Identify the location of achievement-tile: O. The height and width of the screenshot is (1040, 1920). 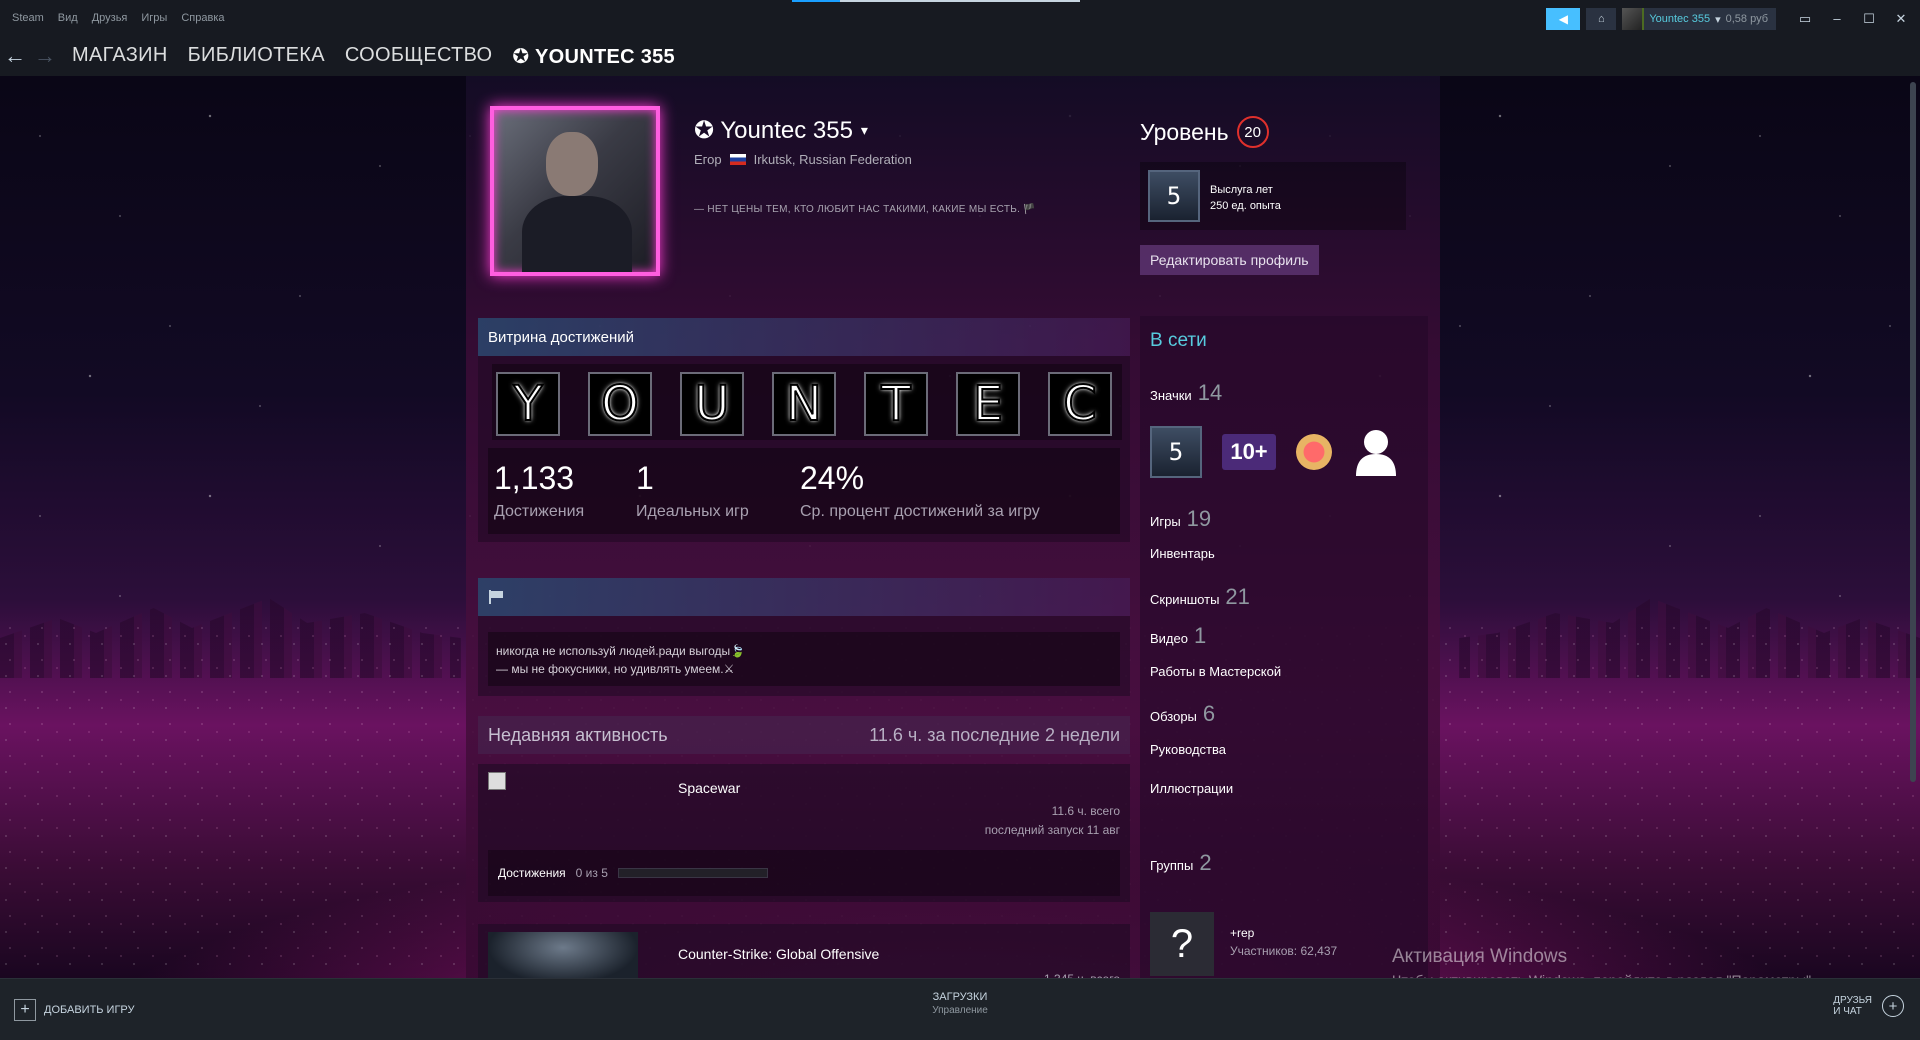
(620, 404).